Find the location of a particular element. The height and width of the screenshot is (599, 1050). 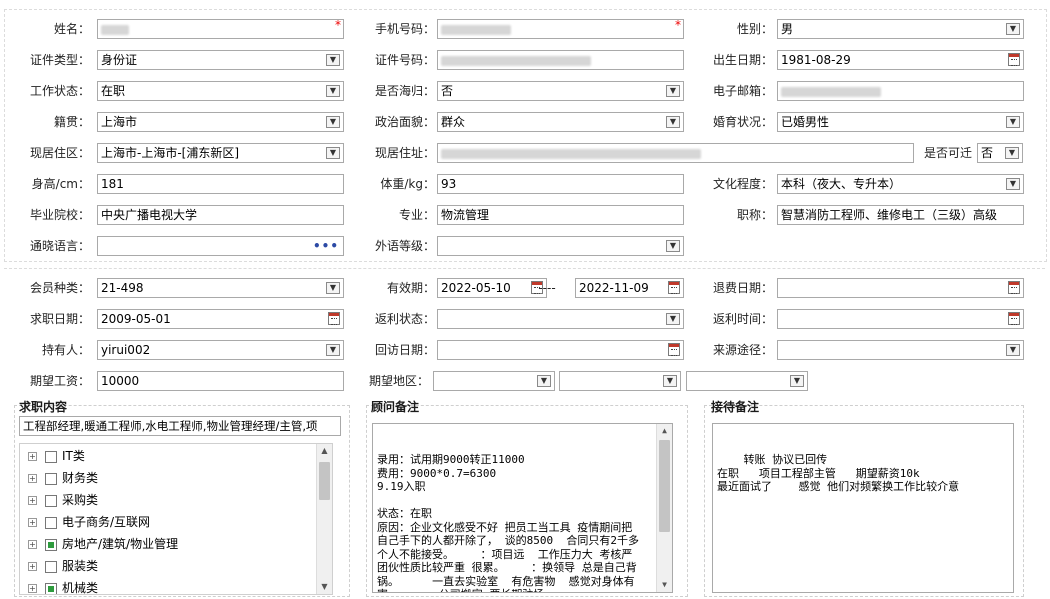

weight-input: 93 is located at coordinates (560, 184).